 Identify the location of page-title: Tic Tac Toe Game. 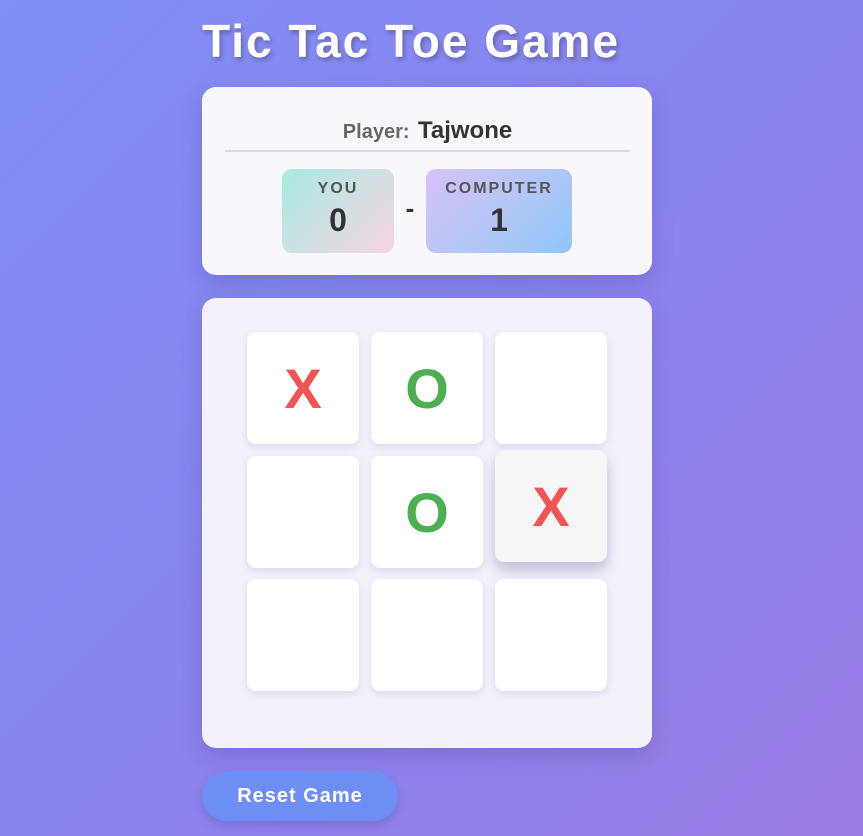
(411, 41).